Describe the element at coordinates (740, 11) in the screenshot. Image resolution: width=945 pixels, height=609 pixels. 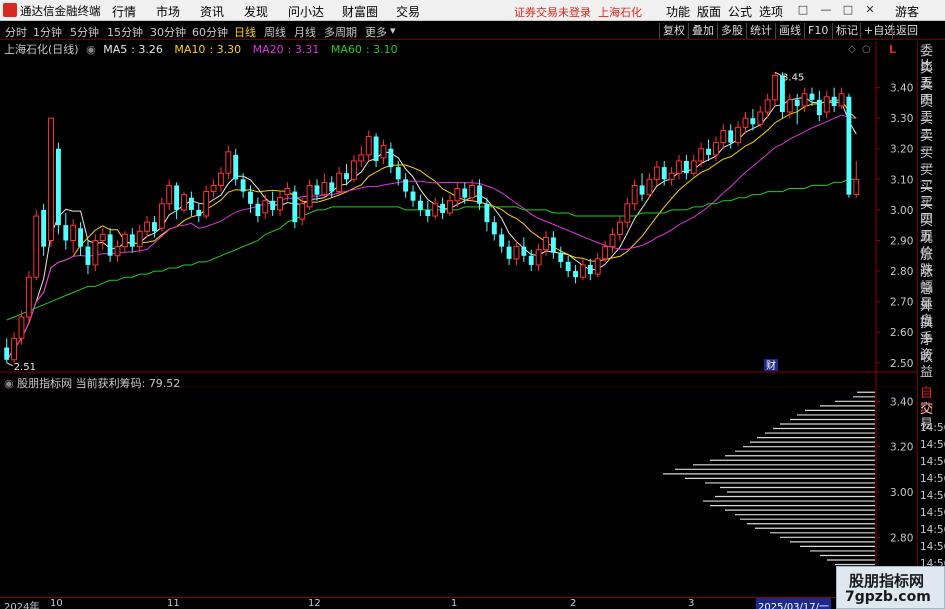
I see `menu-formula: 公式` at that location.